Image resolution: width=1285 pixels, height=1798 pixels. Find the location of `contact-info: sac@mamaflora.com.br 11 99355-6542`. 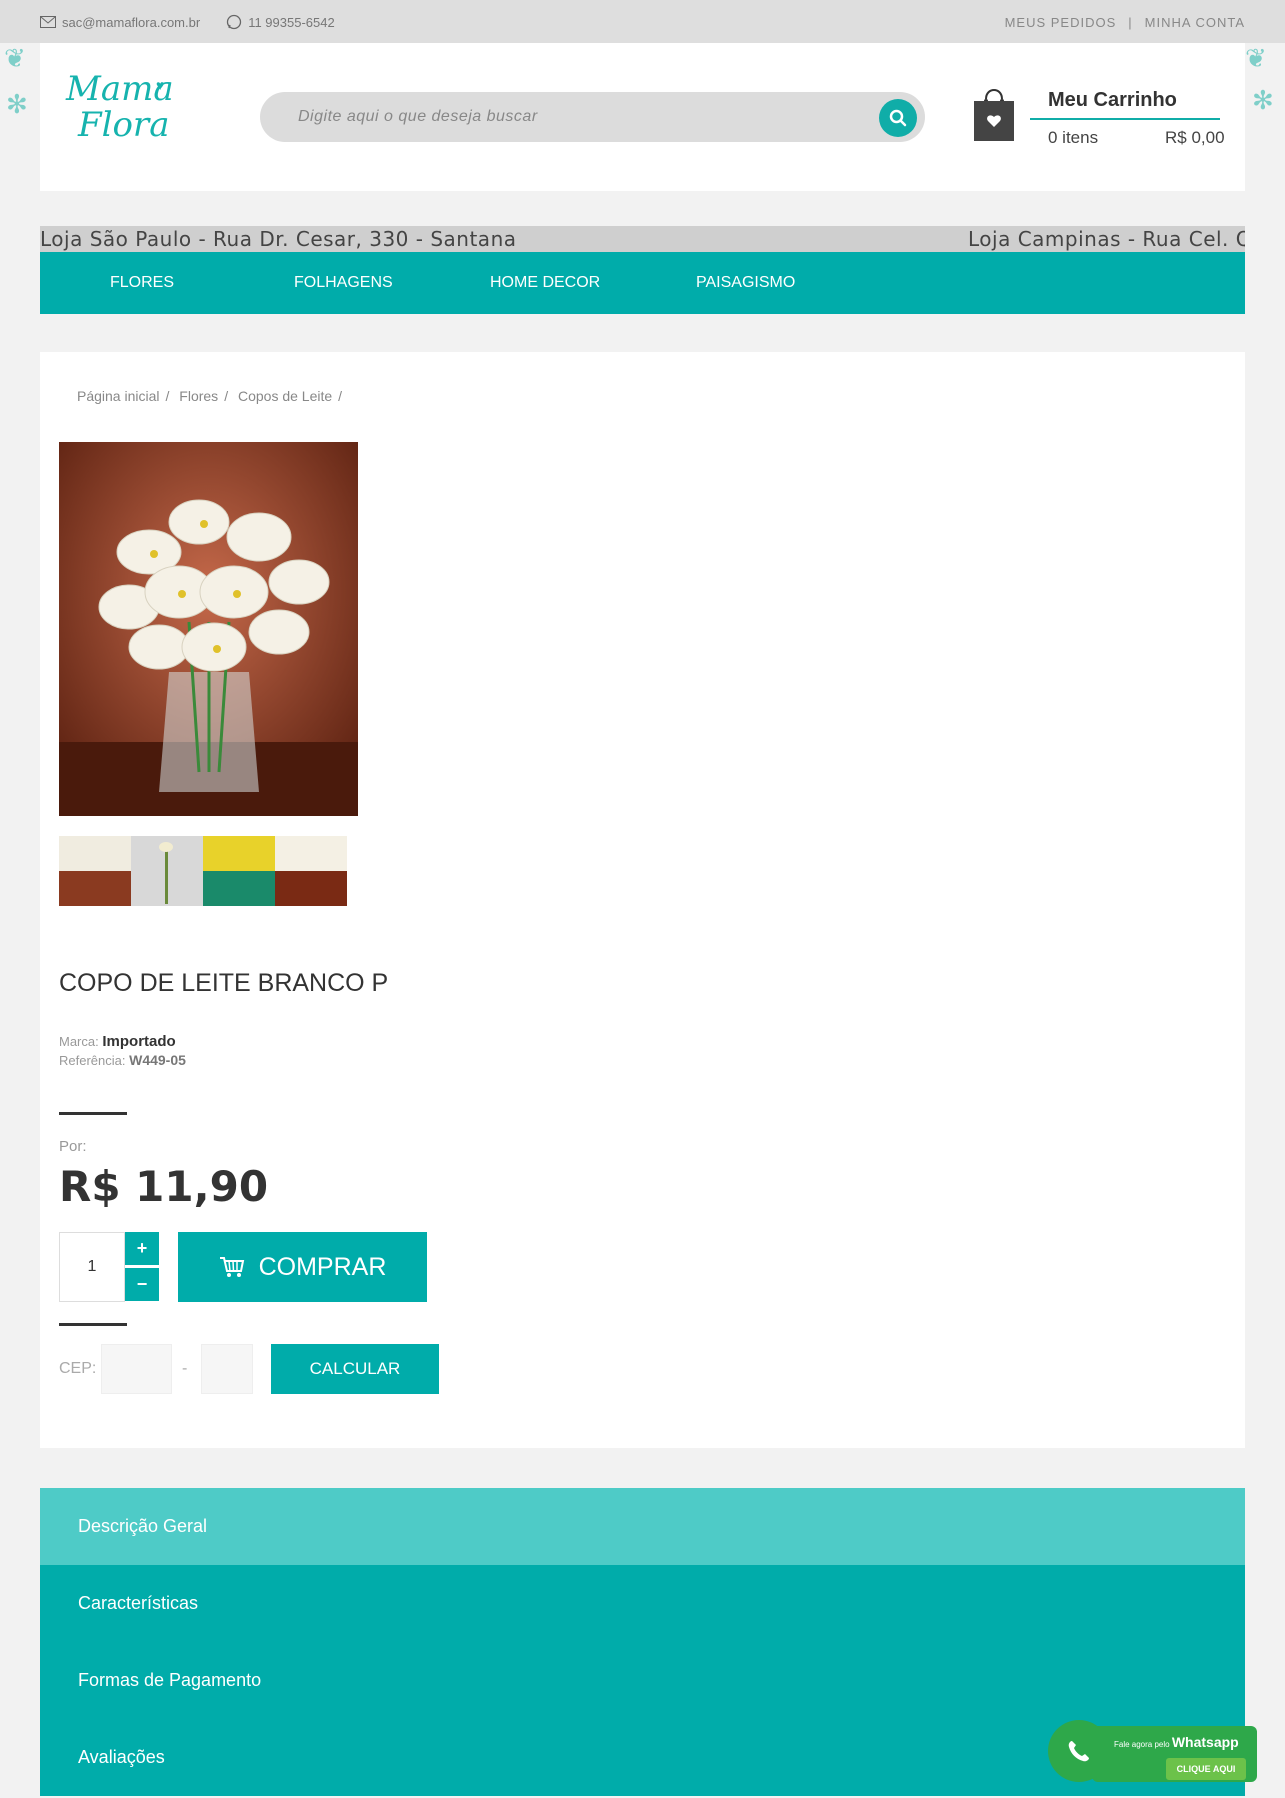

contact-info: sac@mamaflora.com.br 11 99355-6542 is located at coordinates (187, 22).